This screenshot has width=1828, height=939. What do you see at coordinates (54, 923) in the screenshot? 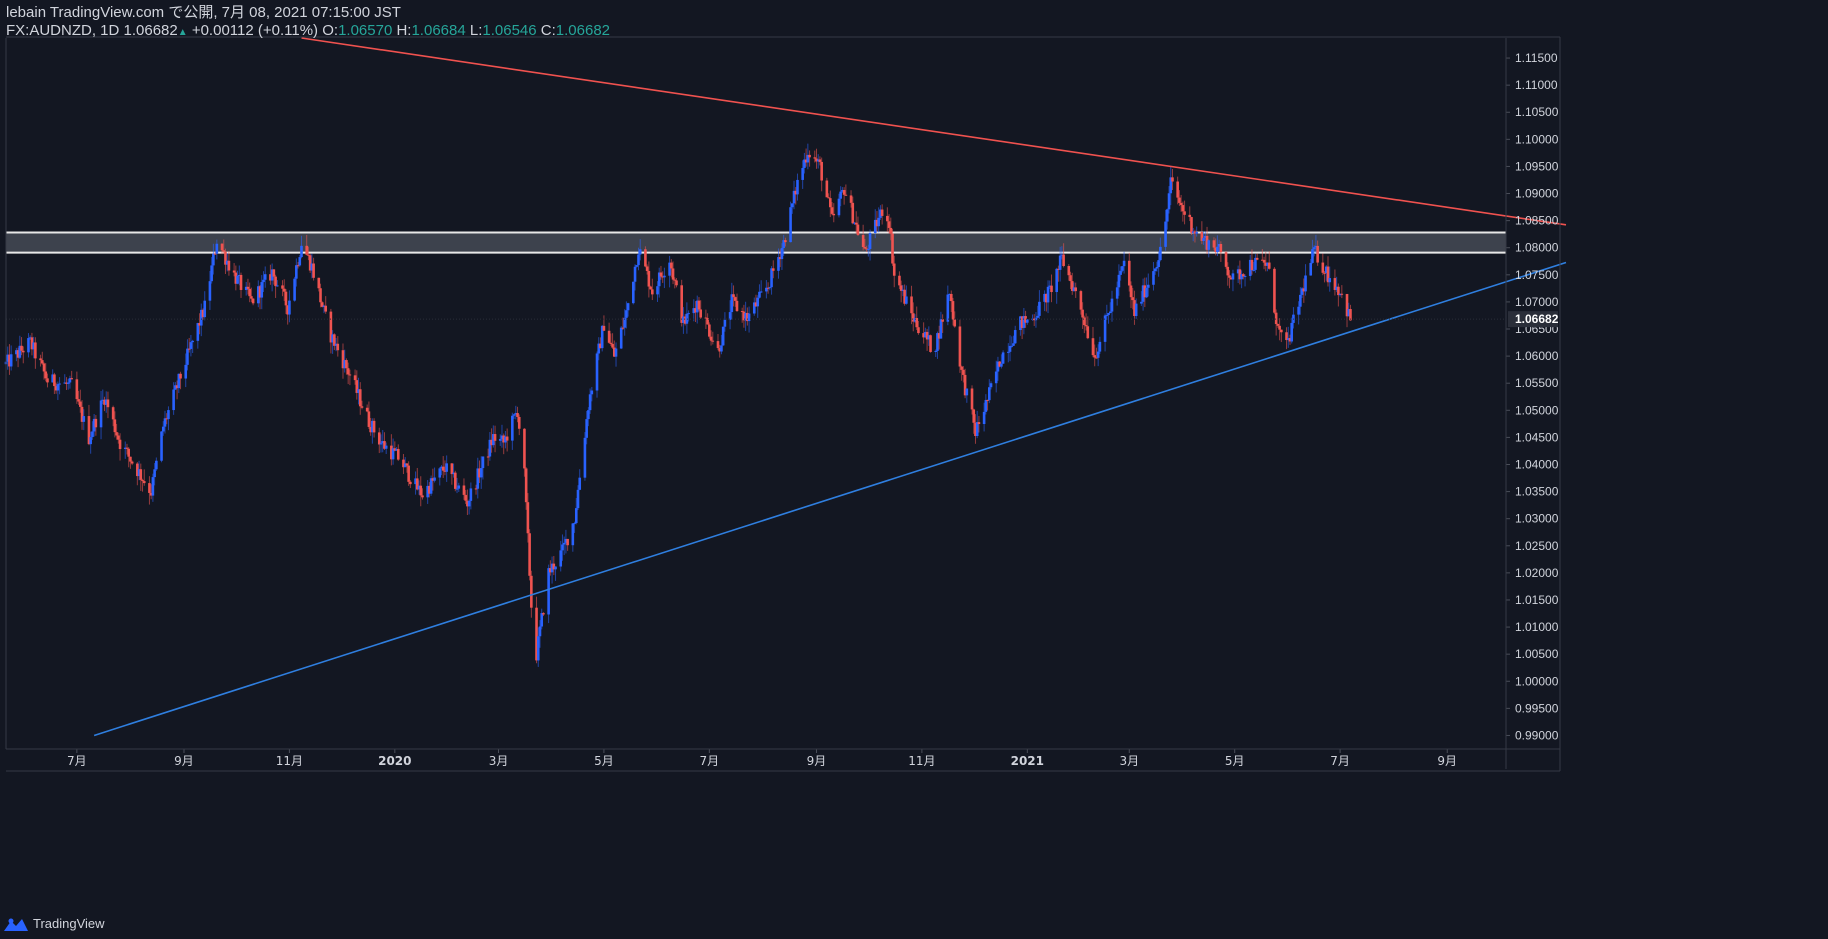
I see `footer-brand: TradingView` at bounding box center [54, 923].